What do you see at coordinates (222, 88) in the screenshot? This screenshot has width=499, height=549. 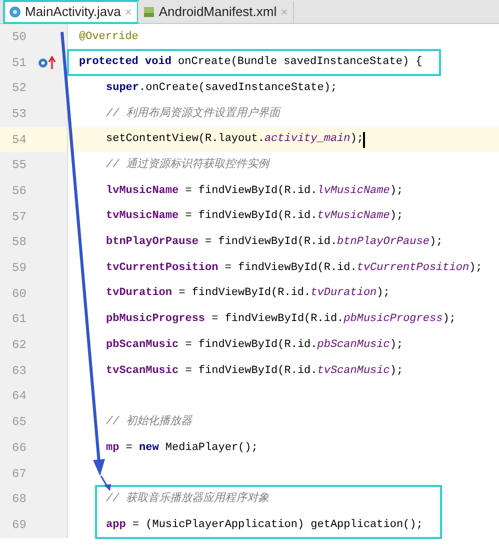 I see `code-line: super.onCreate(savedInstanceState);` at bounding box center [222, 88].